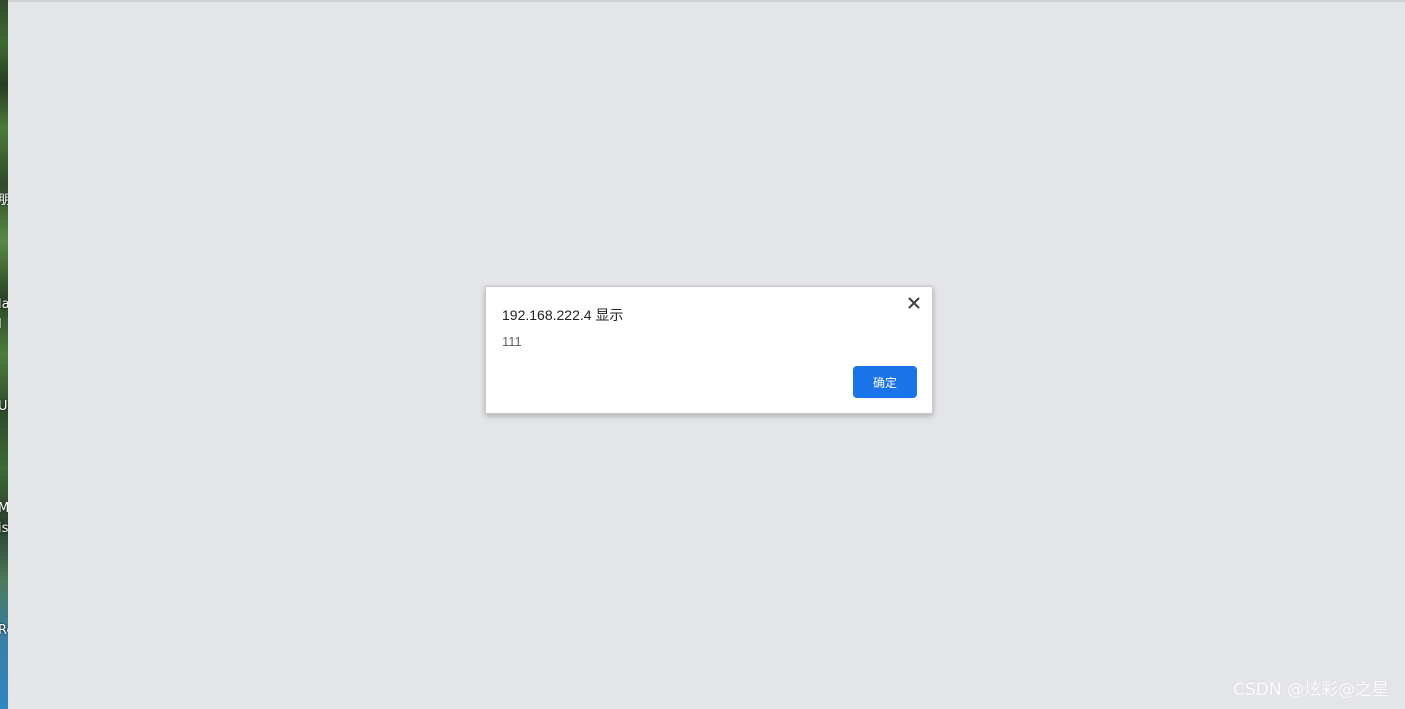 Image resolution: width=1405 pixels, height=709 pixels. I want to click on desktop-icon-label: la, so click(4, 305).